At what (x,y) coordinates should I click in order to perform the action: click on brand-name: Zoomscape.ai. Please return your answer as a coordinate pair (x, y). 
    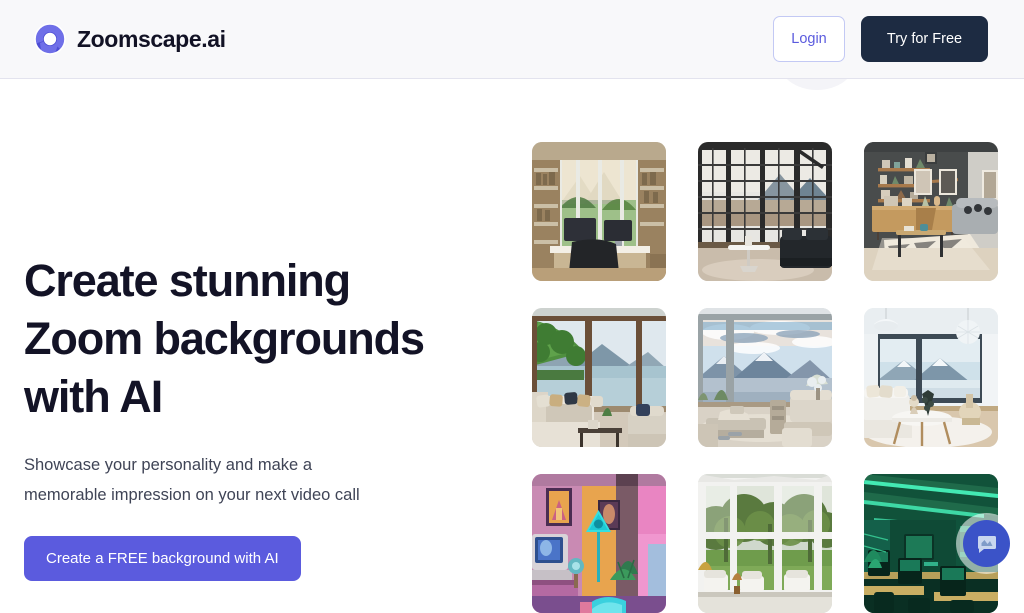
    Looking at the image, I should click on (151, 38).